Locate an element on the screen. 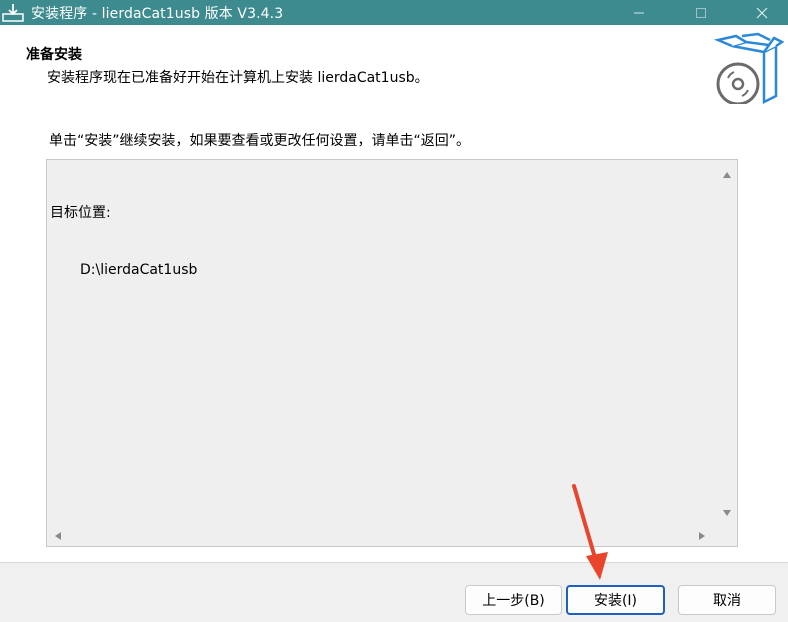 This screenshot has width=788, height=622. minimize-button is located at coordinates (639, 12).